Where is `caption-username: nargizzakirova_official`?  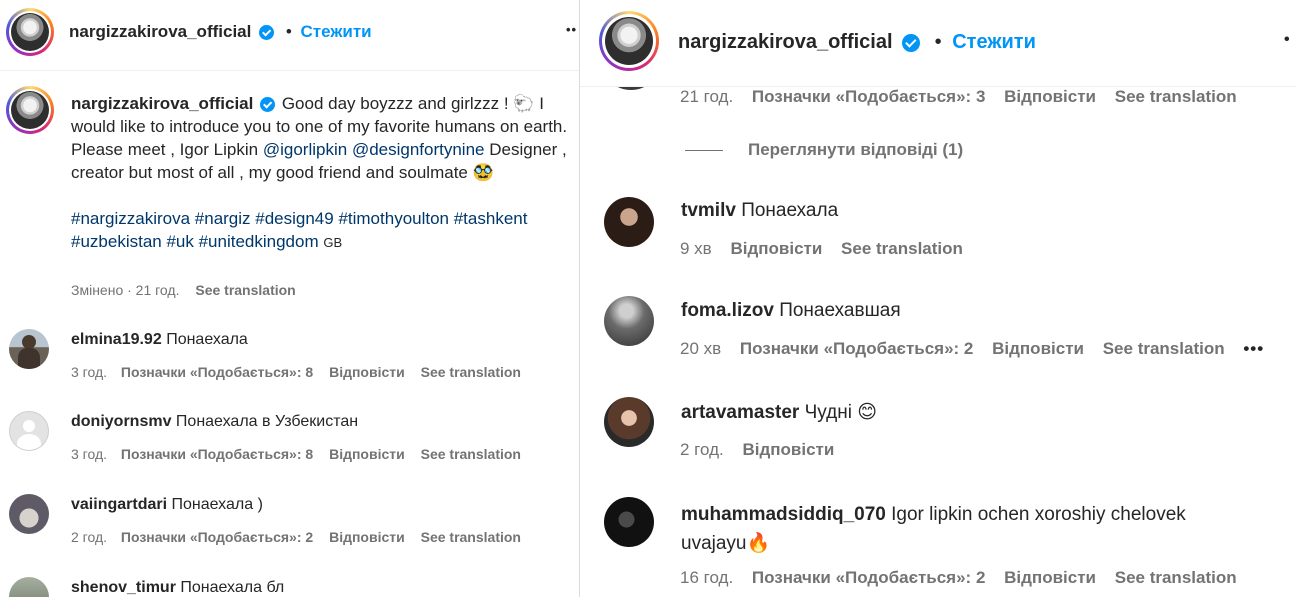 caption-username: nargizzakirova_official is located at coordinates (162, 103).